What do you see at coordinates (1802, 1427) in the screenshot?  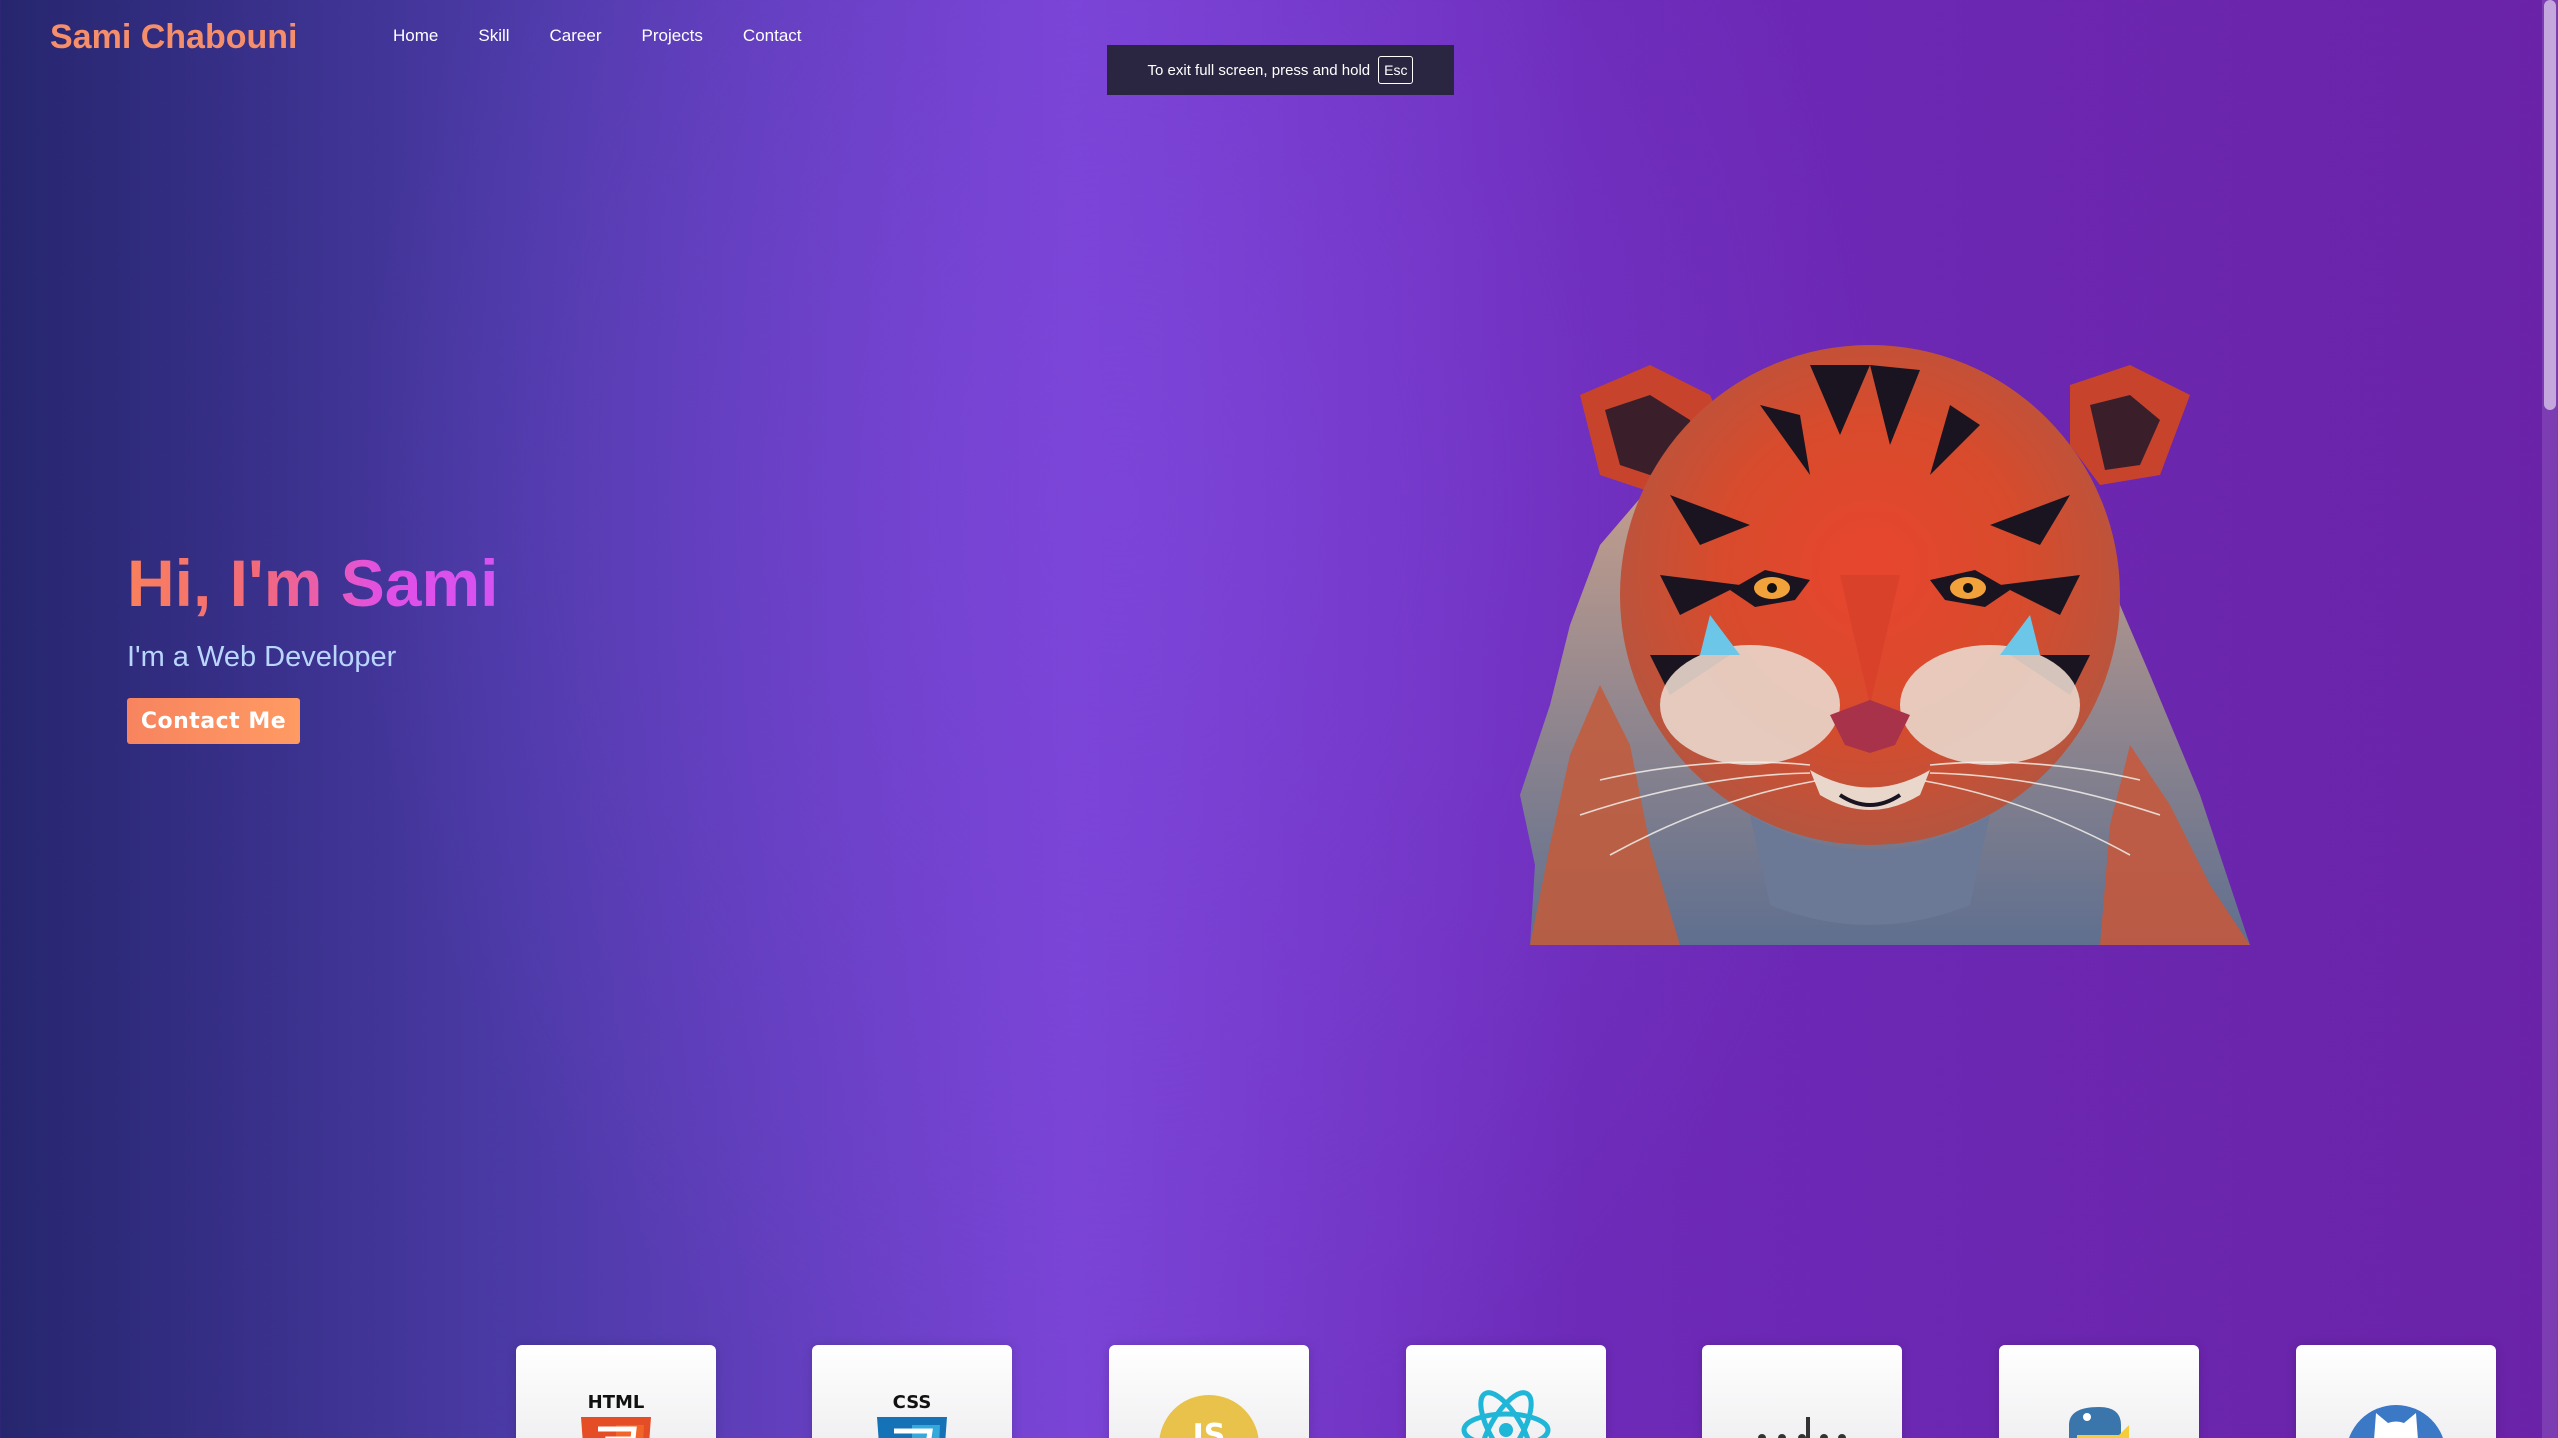 I see `nodejs-icon` at bounding box center [1802, 1427].